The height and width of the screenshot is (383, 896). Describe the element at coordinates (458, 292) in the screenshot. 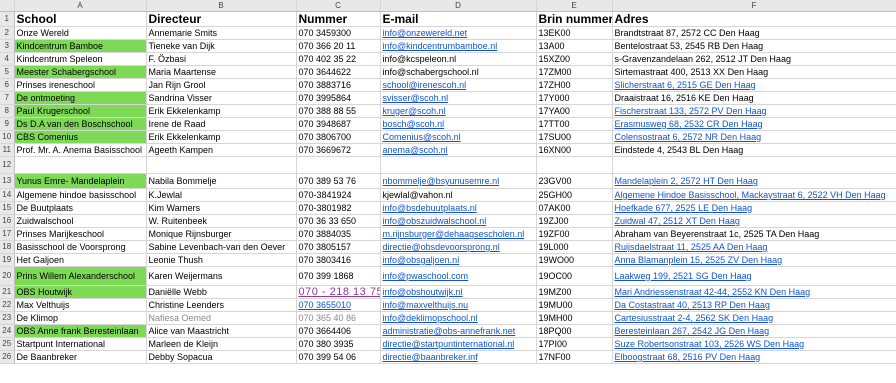

I see `email-cell: info@obshoutwijk.nl` at that location.